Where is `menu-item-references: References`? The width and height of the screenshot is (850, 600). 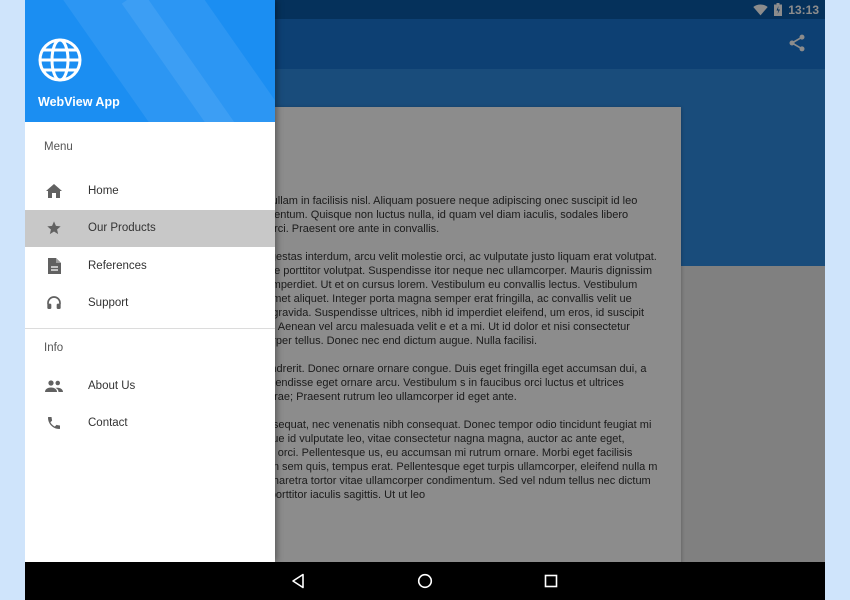
menu-item-references: References is located at coordinates (150, 266).